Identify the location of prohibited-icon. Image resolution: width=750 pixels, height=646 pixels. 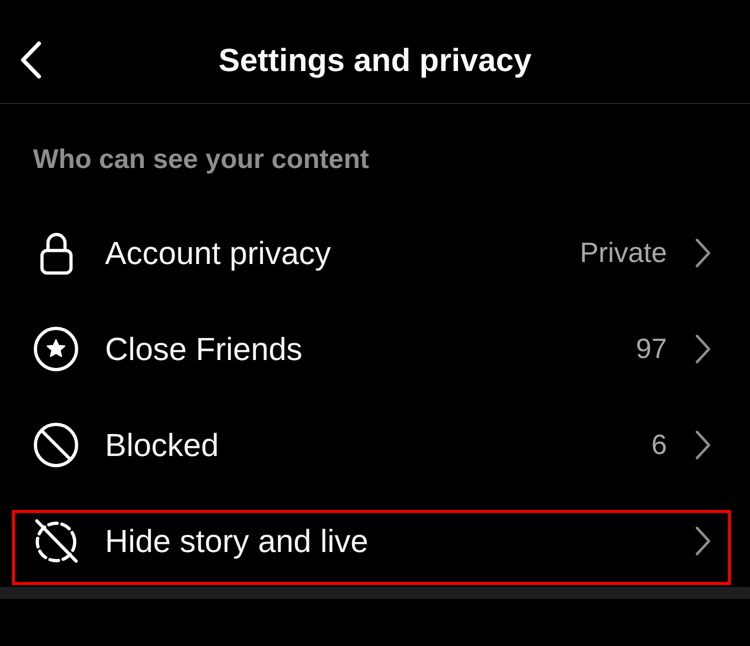
(56, 445).